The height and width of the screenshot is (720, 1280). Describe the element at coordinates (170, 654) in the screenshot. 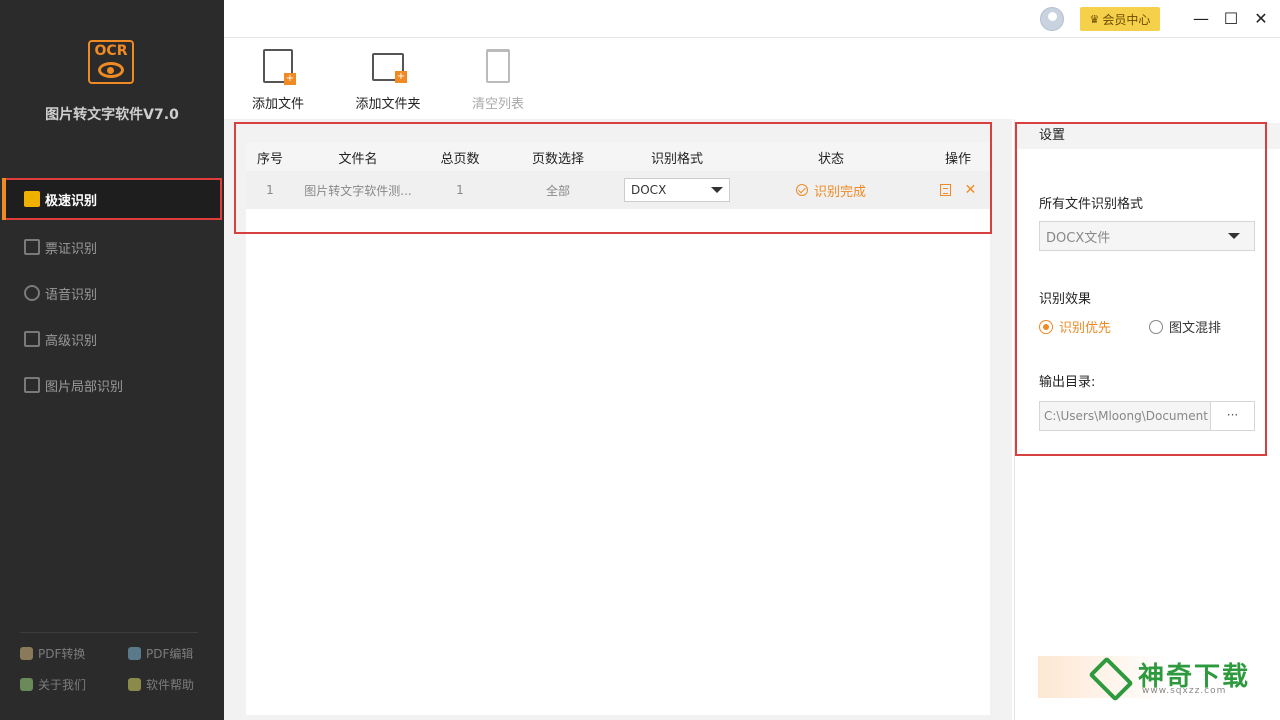

I see `pdf-edit-label: PDF编辑` at that location.